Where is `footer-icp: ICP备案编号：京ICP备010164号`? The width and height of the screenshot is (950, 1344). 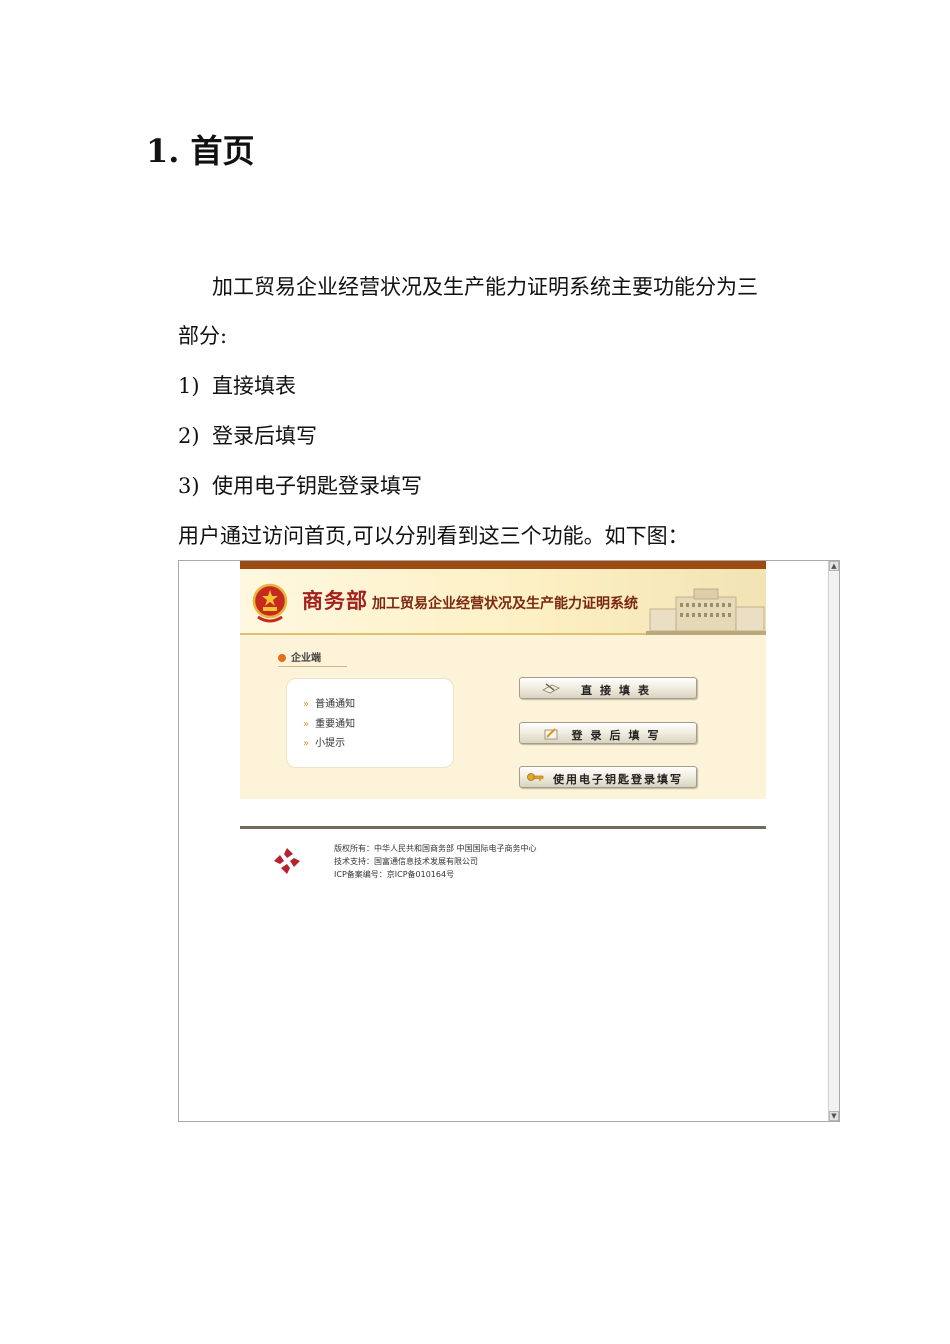 footer-icp: ICP备案编号：京ICP备010164号 is located at coordinates (435, 874).